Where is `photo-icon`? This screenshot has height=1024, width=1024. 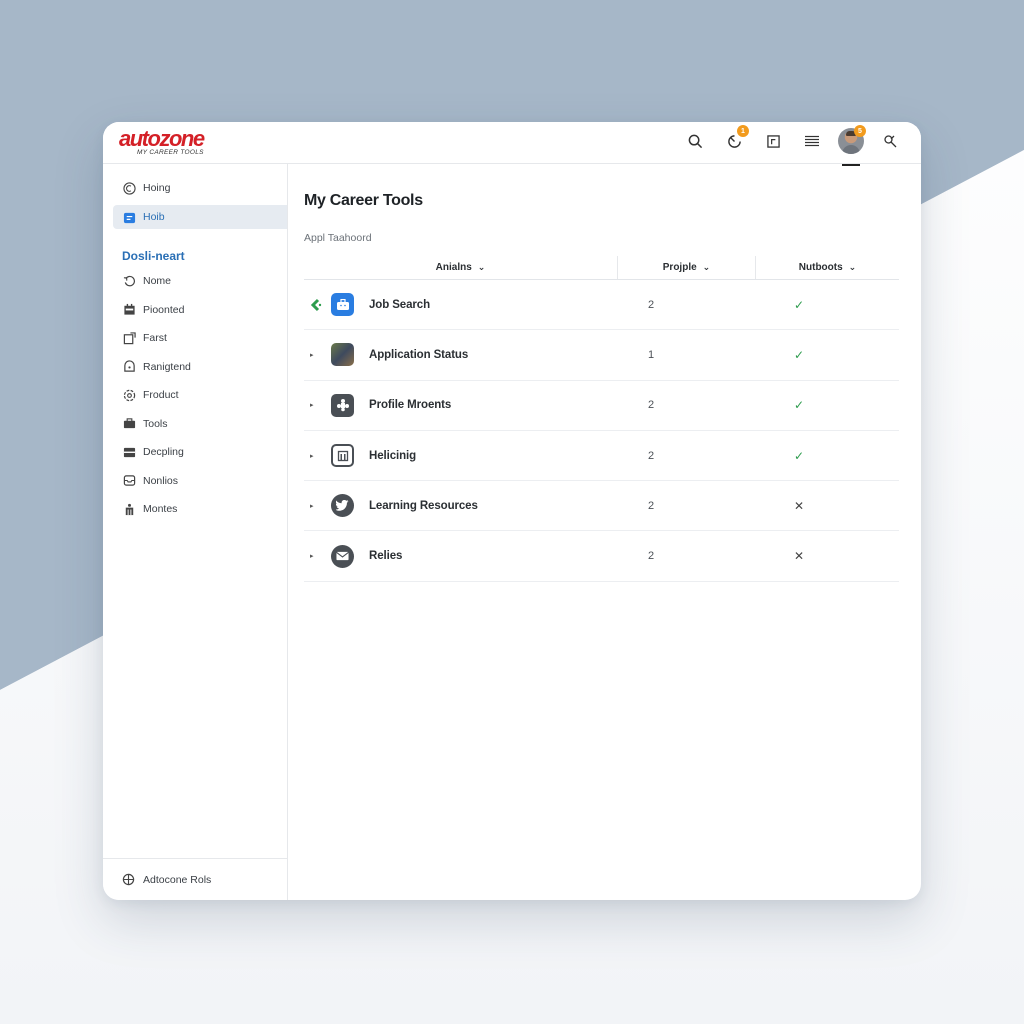
photo-icon is located at coordinates (342, 355).